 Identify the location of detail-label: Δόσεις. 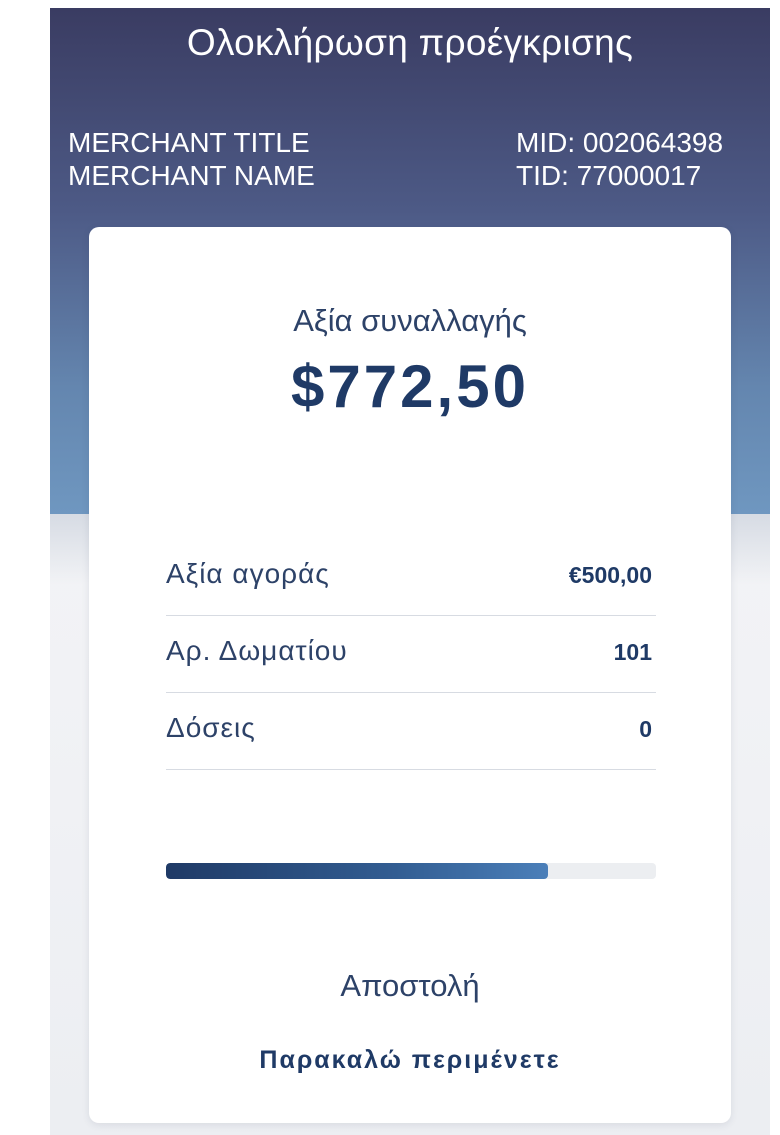
(211, 727).